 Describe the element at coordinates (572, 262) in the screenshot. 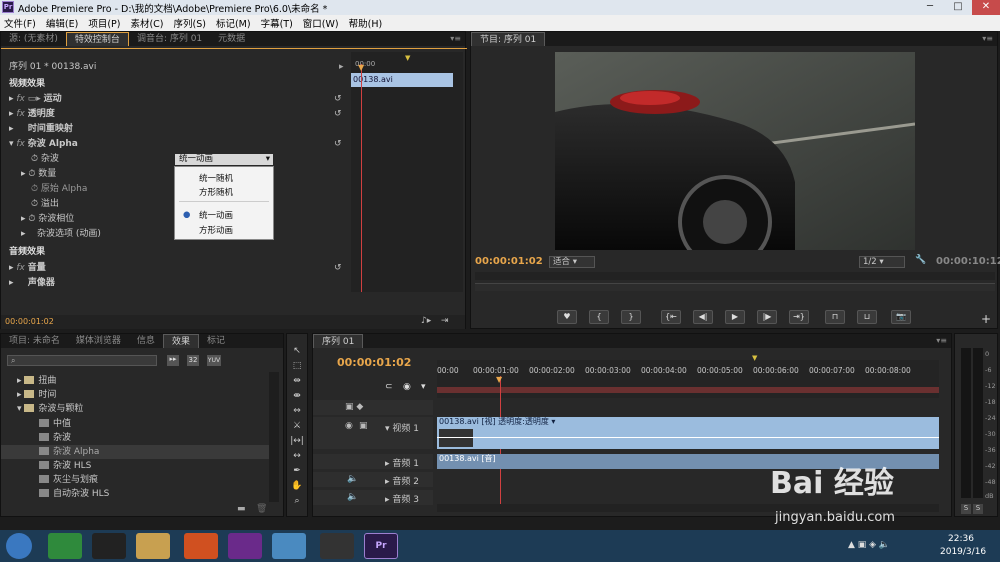

I see `fit-dropdown: 适合 ▾` at that location.